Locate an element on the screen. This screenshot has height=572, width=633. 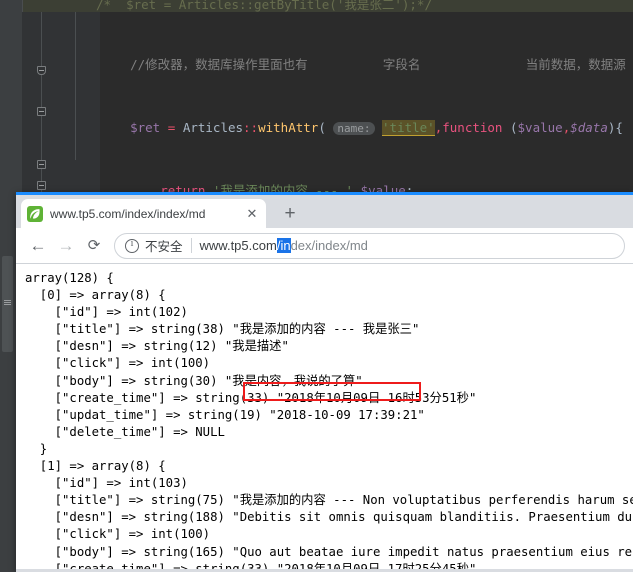
back-icon: ← is located at coordinates (38, 246).